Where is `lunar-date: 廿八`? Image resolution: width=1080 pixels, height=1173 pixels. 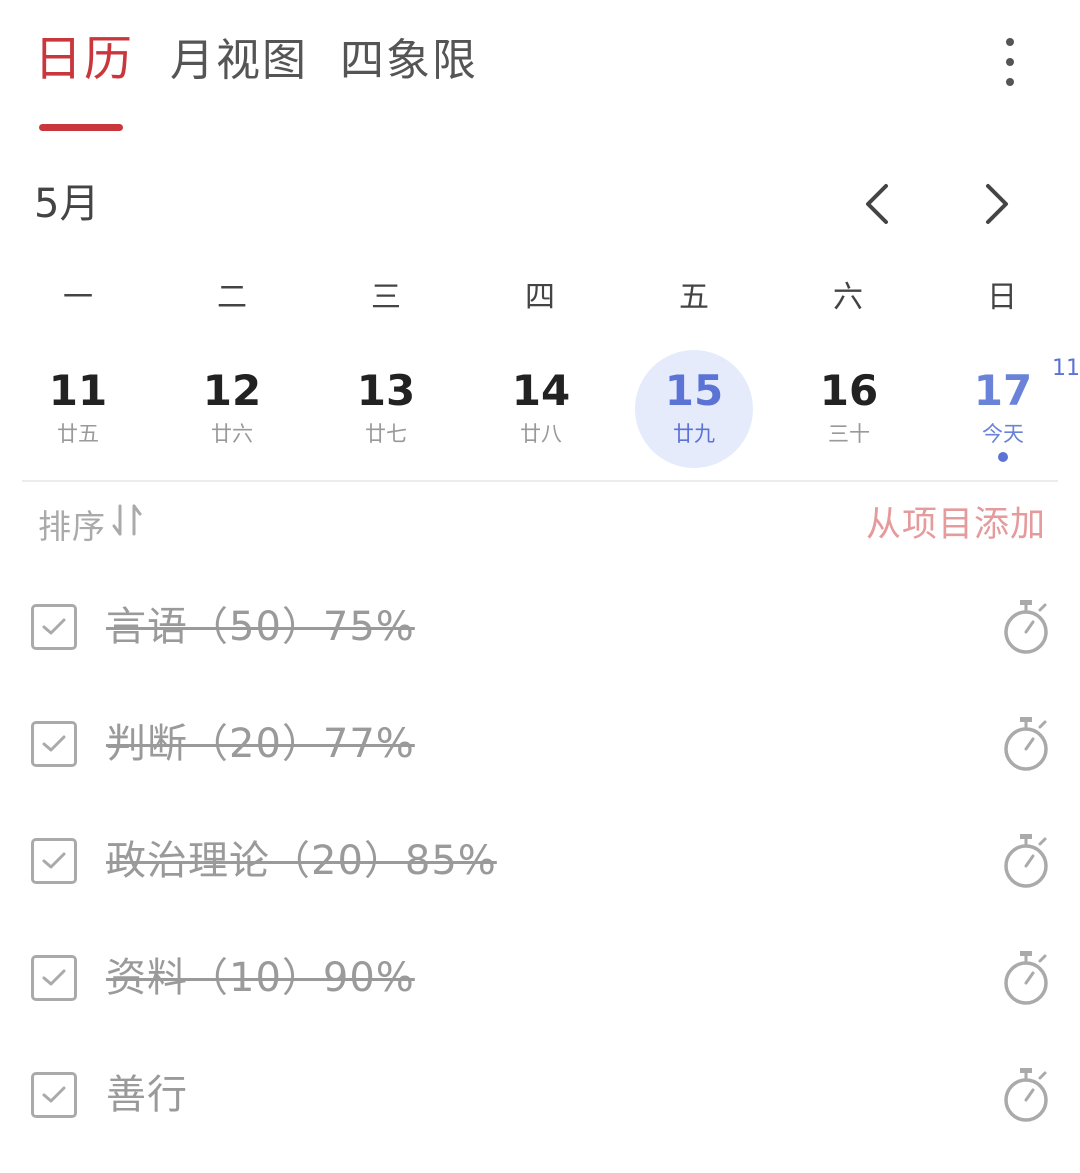
lunar-date: 廿八 is located at coordinates (541, 434).